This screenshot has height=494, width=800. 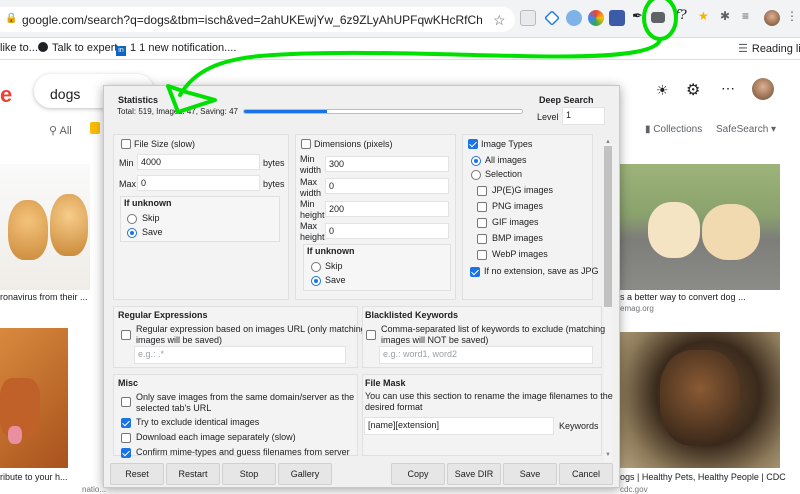 I want to click on extension-function-icon: f?, so click(x=683, y=16).